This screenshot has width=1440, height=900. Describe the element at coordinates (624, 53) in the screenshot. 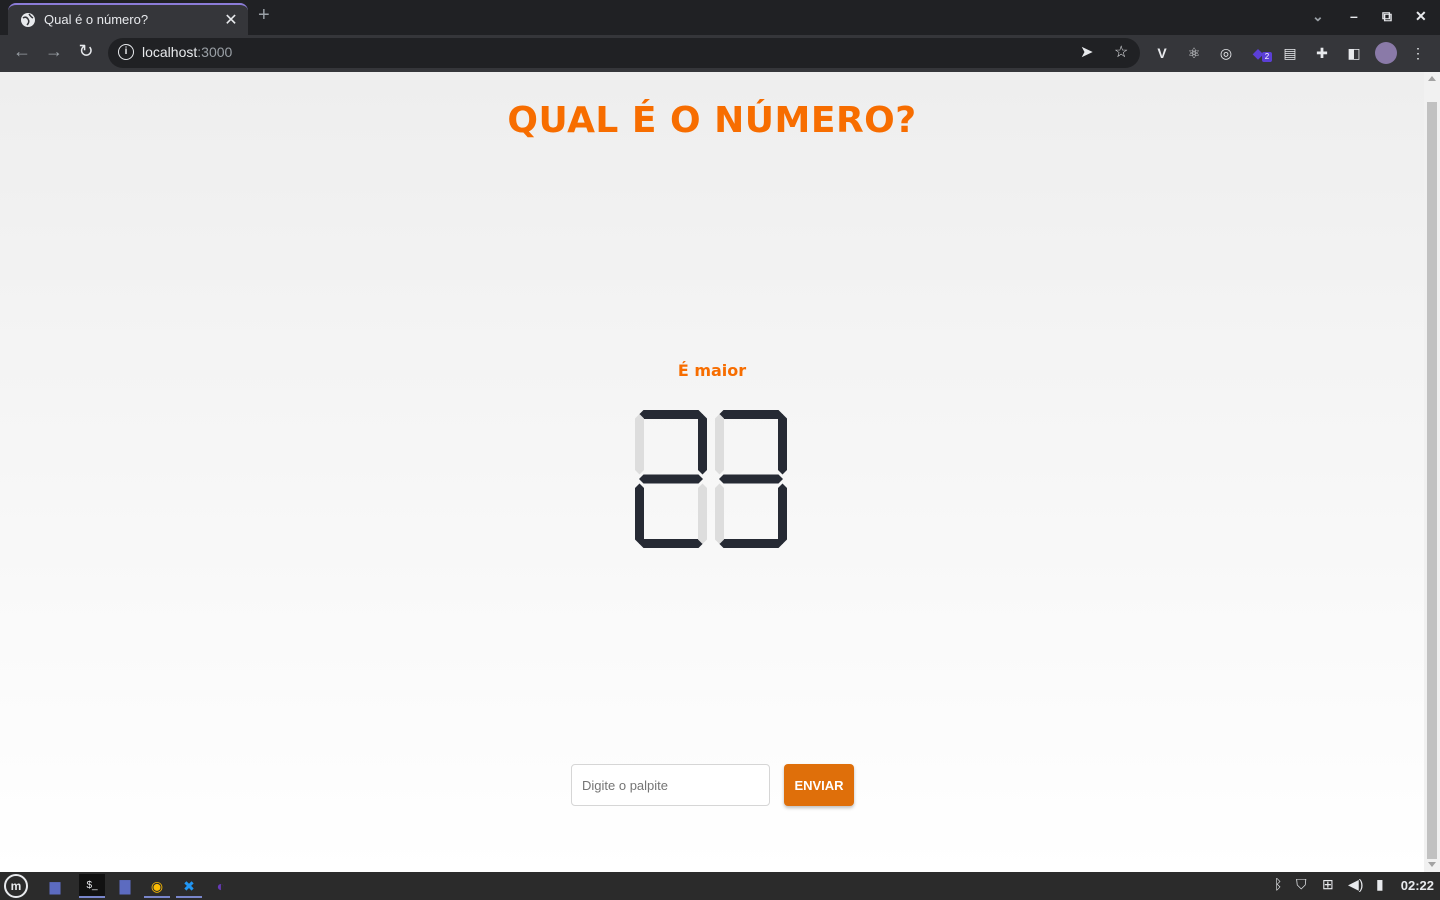

I see `address-bar: i localhost:3000 ➤ ☆` at that location.